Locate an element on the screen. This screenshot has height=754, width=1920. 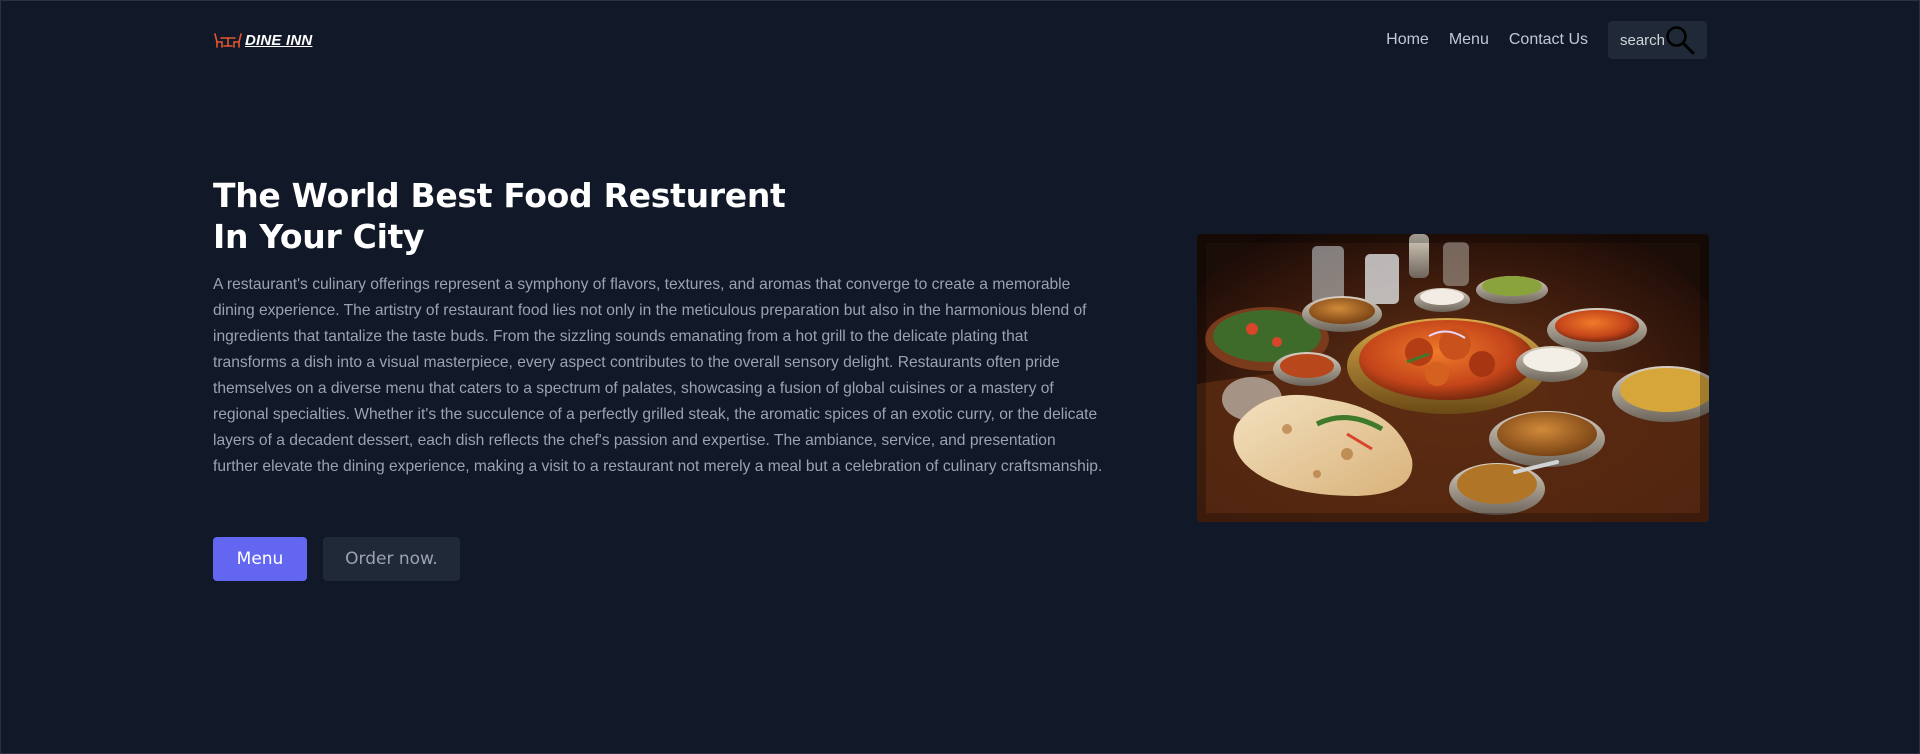
hero-title-line-1: The World Best Food Resturent is located at coordinates (499, 195).